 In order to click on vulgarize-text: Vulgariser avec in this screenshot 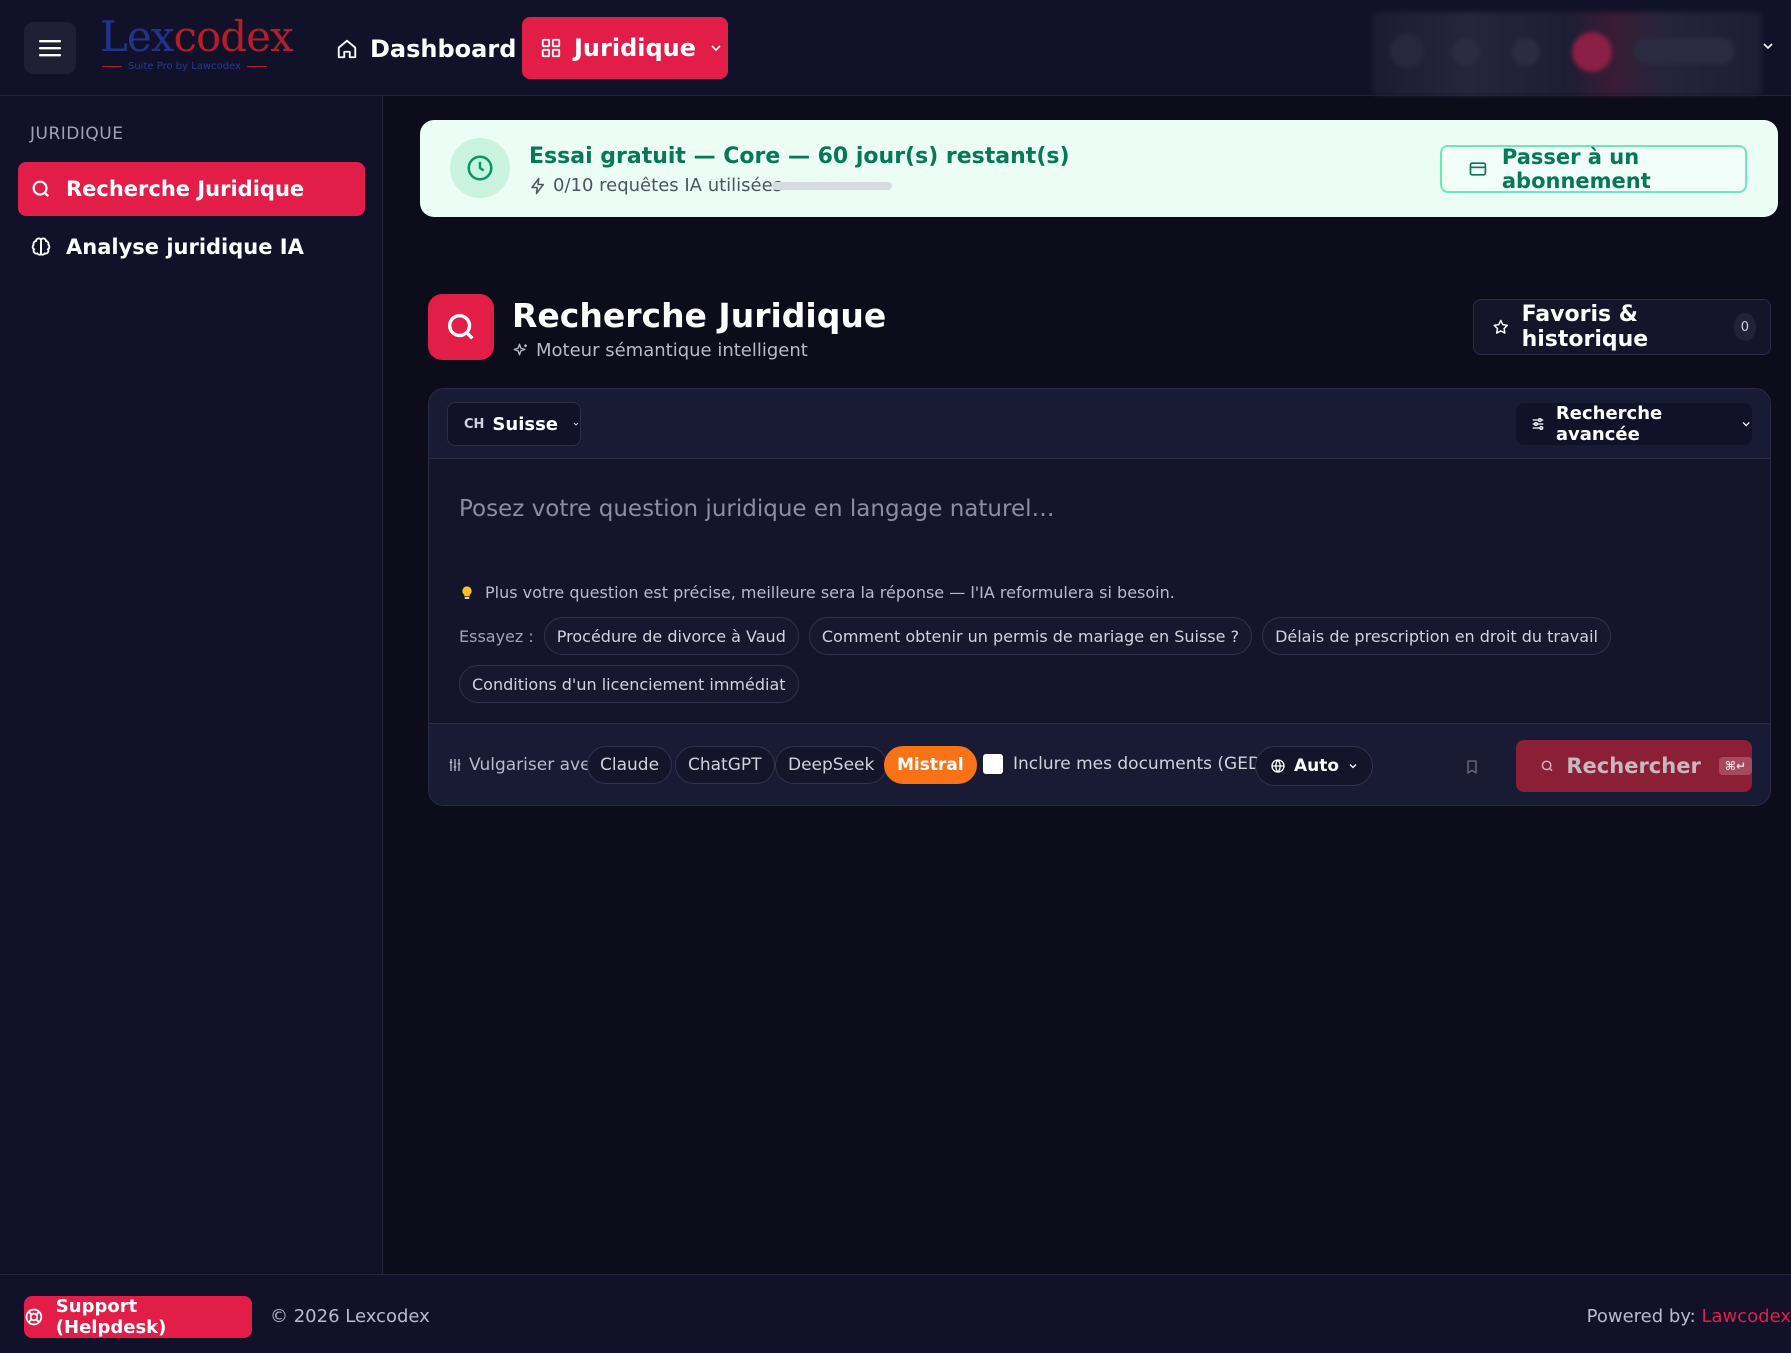, I will do `click(534, 765)`.